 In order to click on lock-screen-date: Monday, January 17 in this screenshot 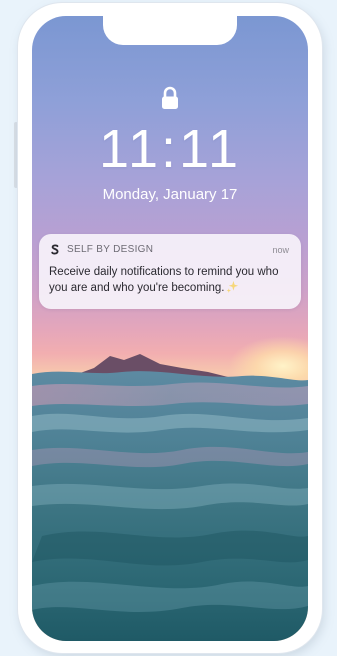, I will do `click(170, 194)`.